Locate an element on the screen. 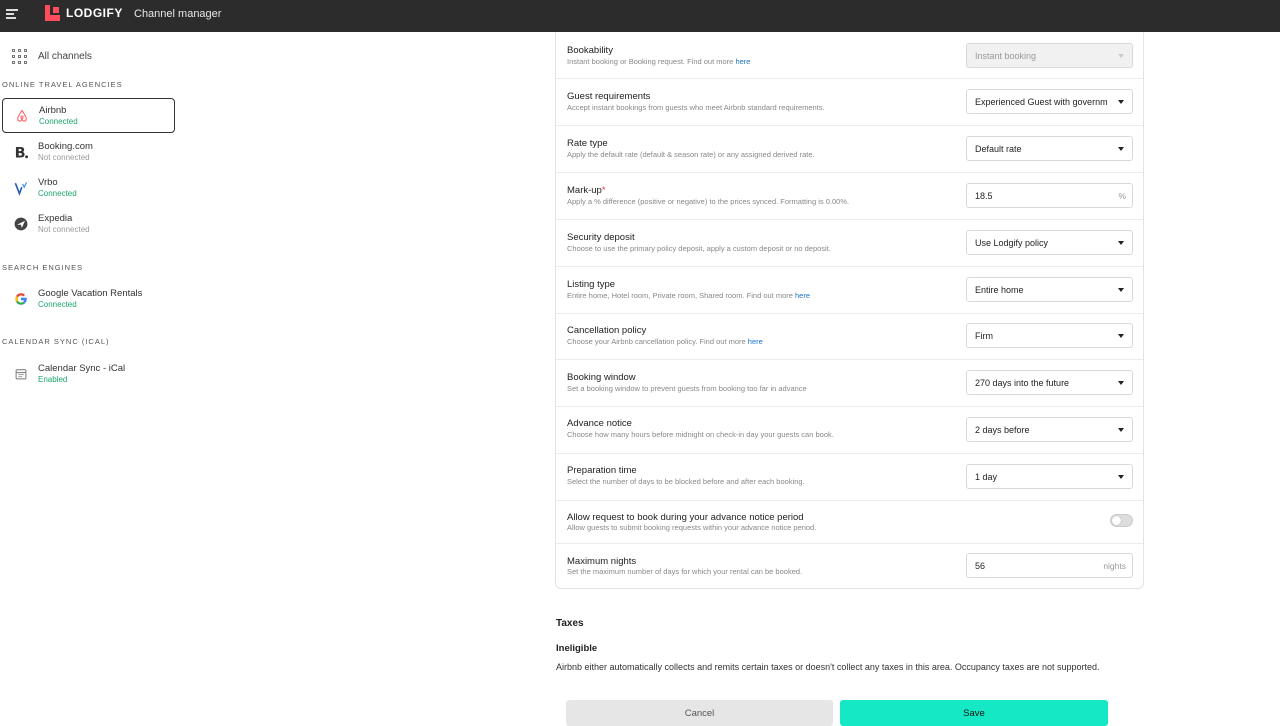 The width and height of the screenshot is (1280, 726). calendar-icon is located at coordinates (21, 374).